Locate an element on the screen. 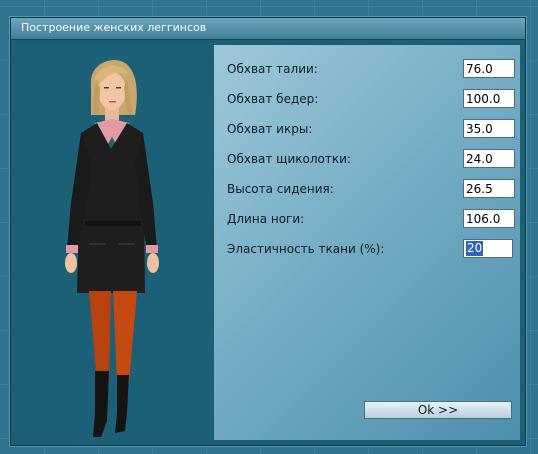 The height and width of the screenshot is (454, 538). ankle-girth-input is located at coordinates (489, 158).